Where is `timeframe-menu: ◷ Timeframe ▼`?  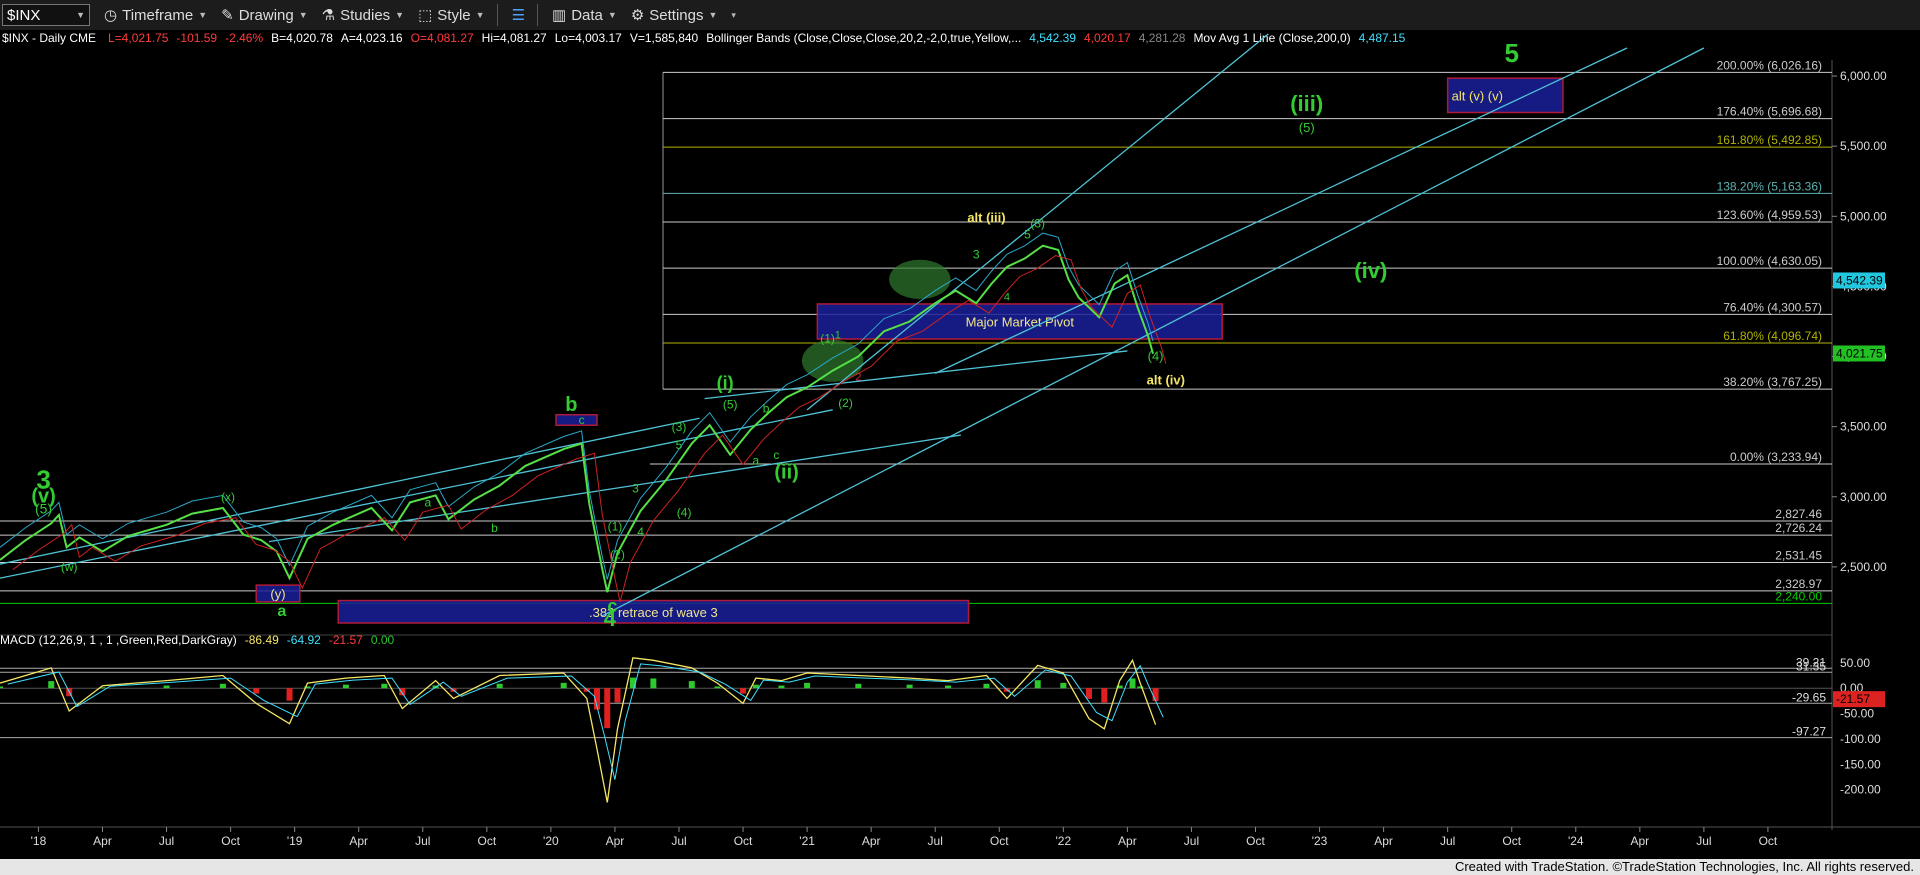
timeframe-menu: ◷ Timeframe ▼ is located at coordinates (156, 15).